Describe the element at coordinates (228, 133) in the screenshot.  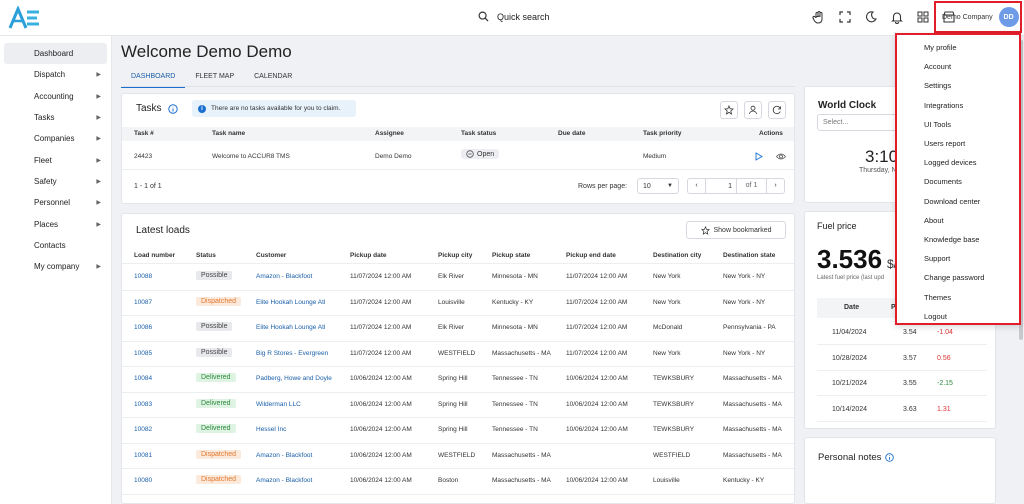
I see `column-header: Task name` at that location.